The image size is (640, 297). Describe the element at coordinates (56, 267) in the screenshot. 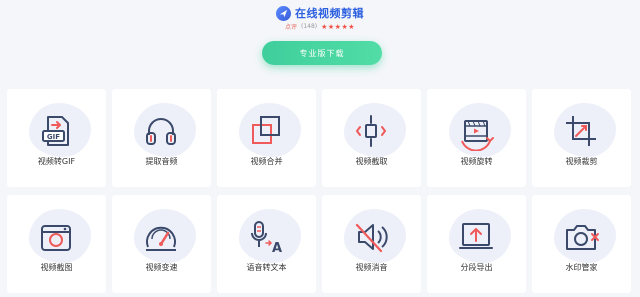

I see `tool-label: 视频截图` at that location.